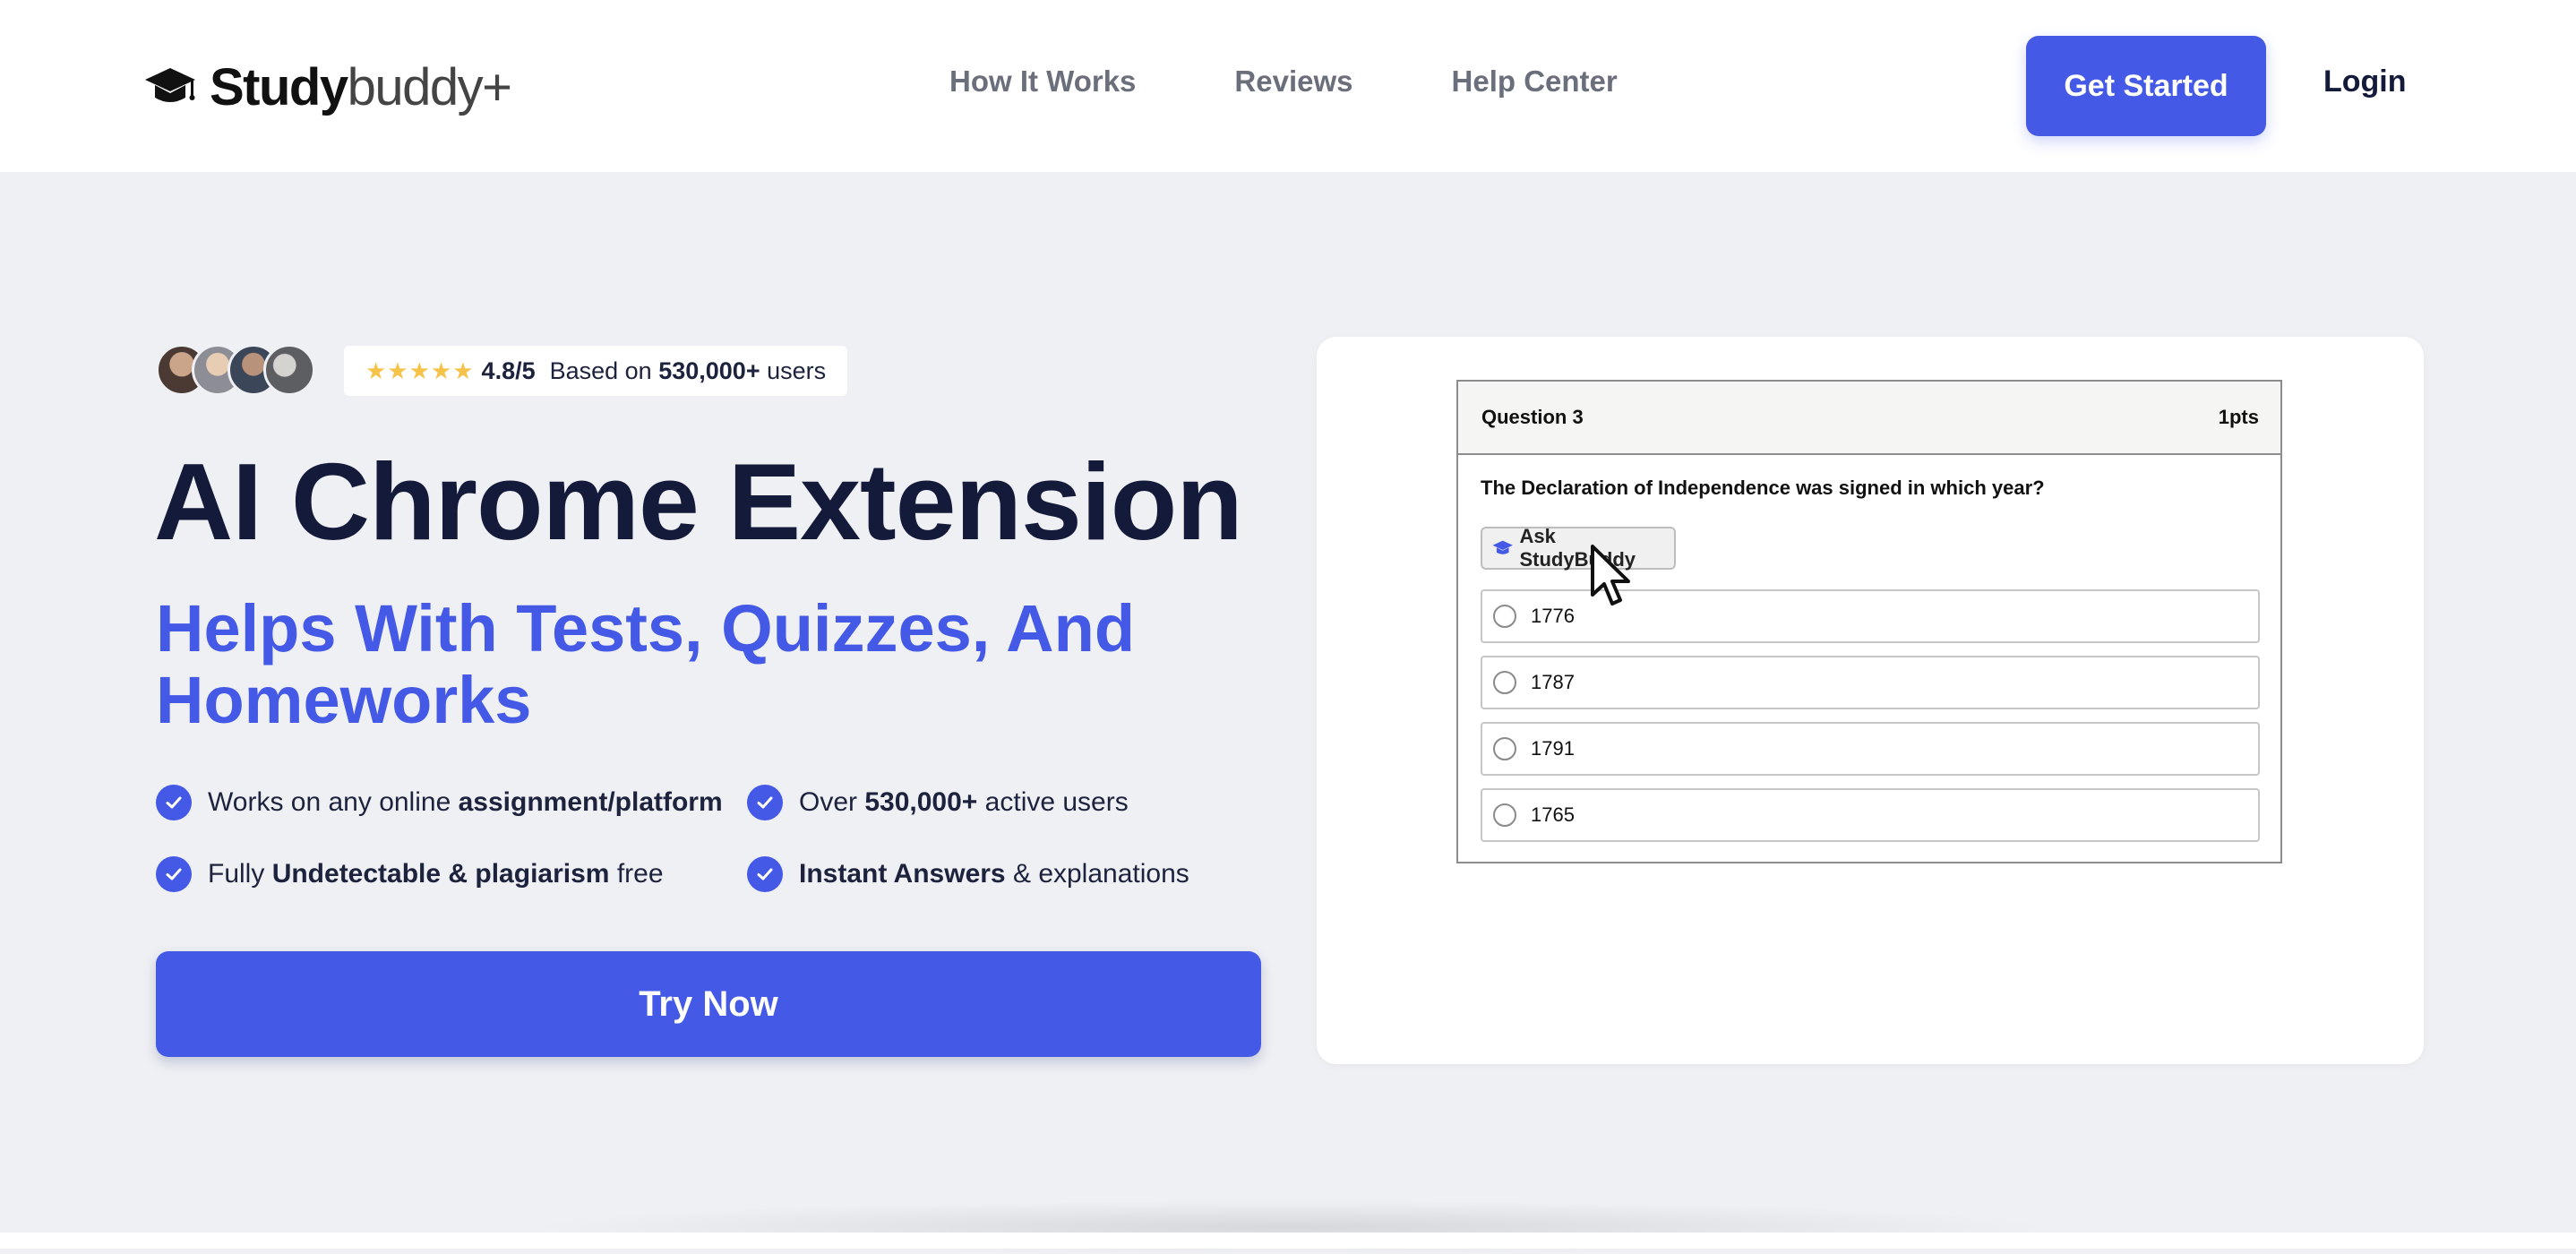  Describe the element at coordinates (1610, 575) in the screenshot. I see `mouse-pointer-icon` at that location.